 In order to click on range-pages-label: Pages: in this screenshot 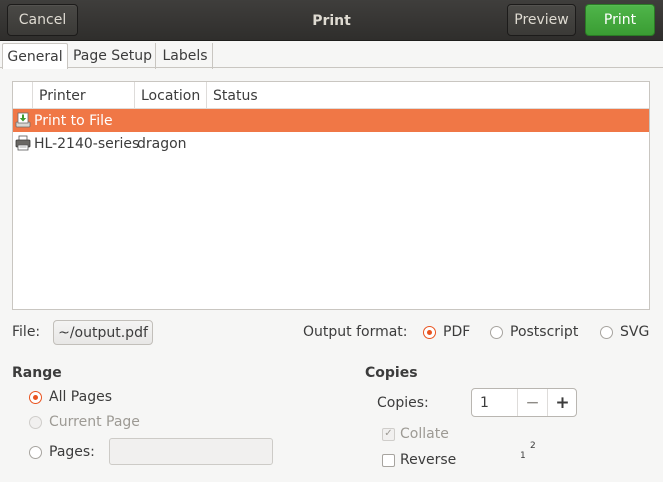, I will do `click(72, 452)`.